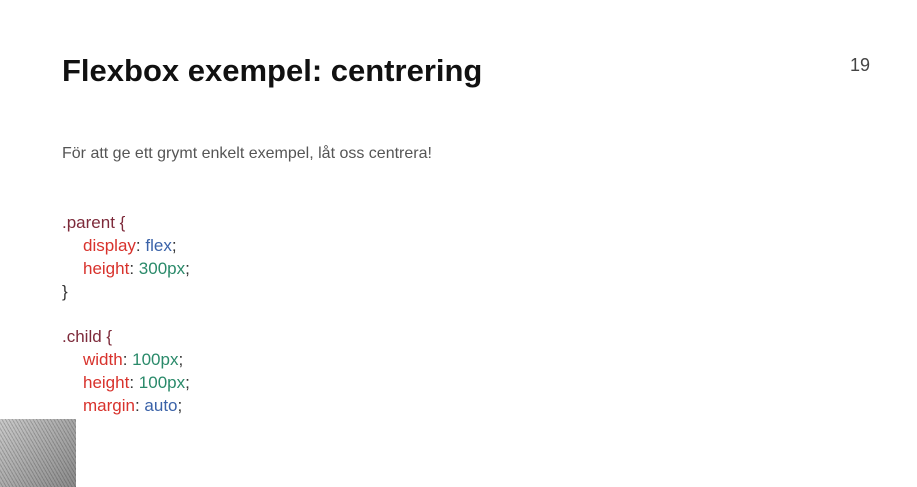 The image size is (917, 487). I want to click on css-value: 300px, so click(162, 268).